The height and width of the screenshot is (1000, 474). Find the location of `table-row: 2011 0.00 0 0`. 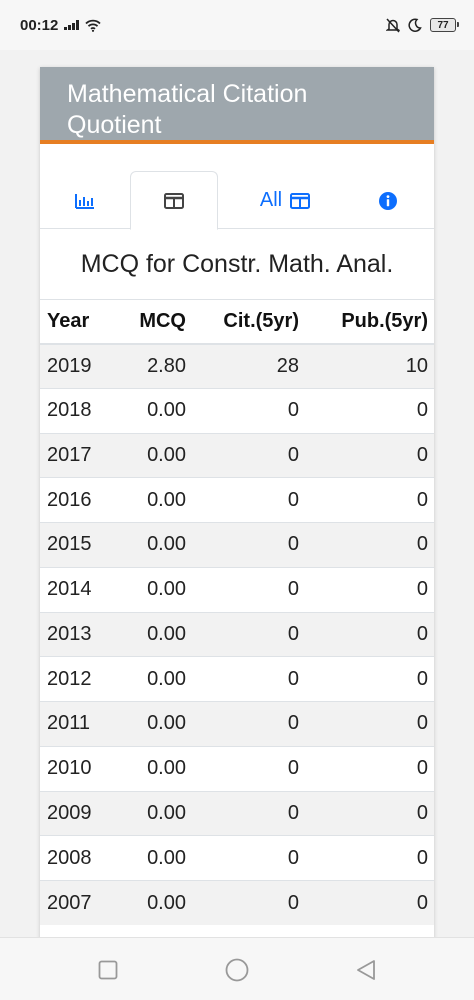

table-row: 2011 0.00 0 0 is located at coordinates (237, 724).